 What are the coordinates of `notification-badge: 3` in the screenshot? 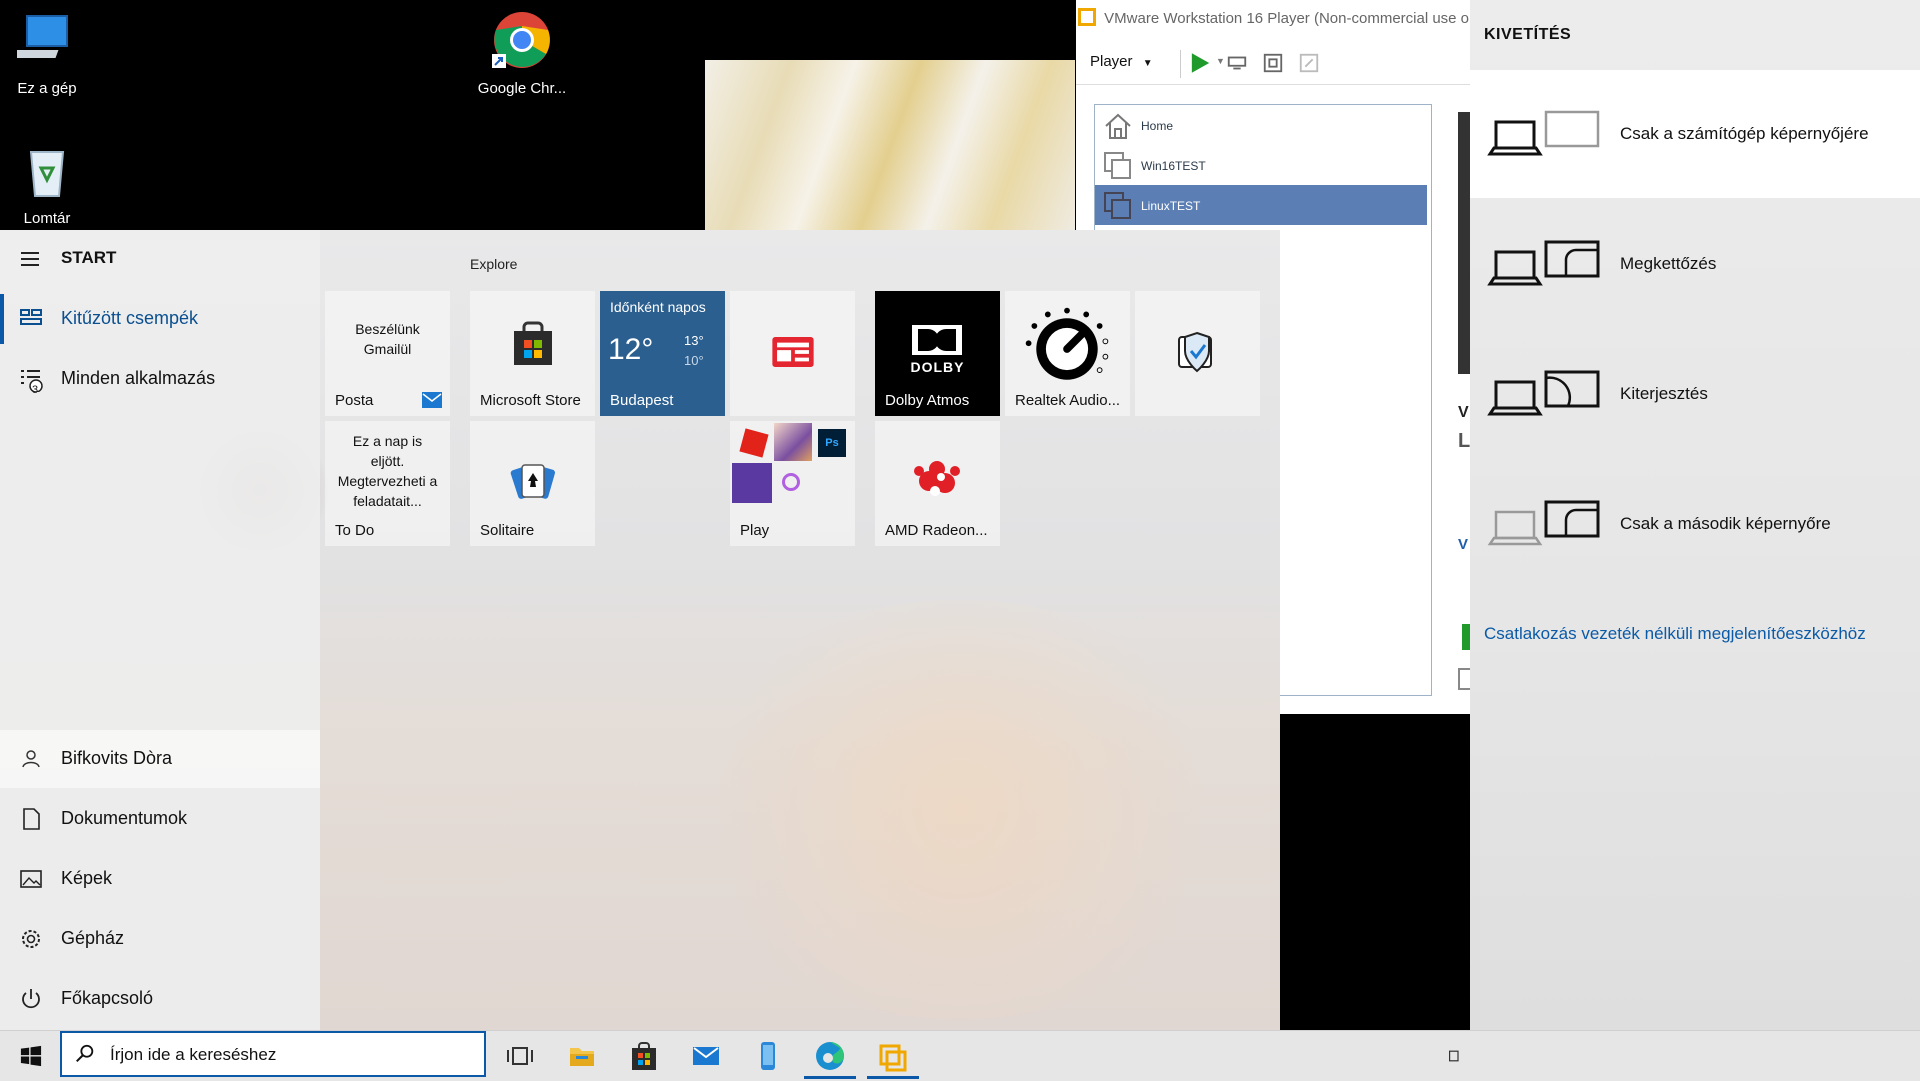 It's located at (35, 390).